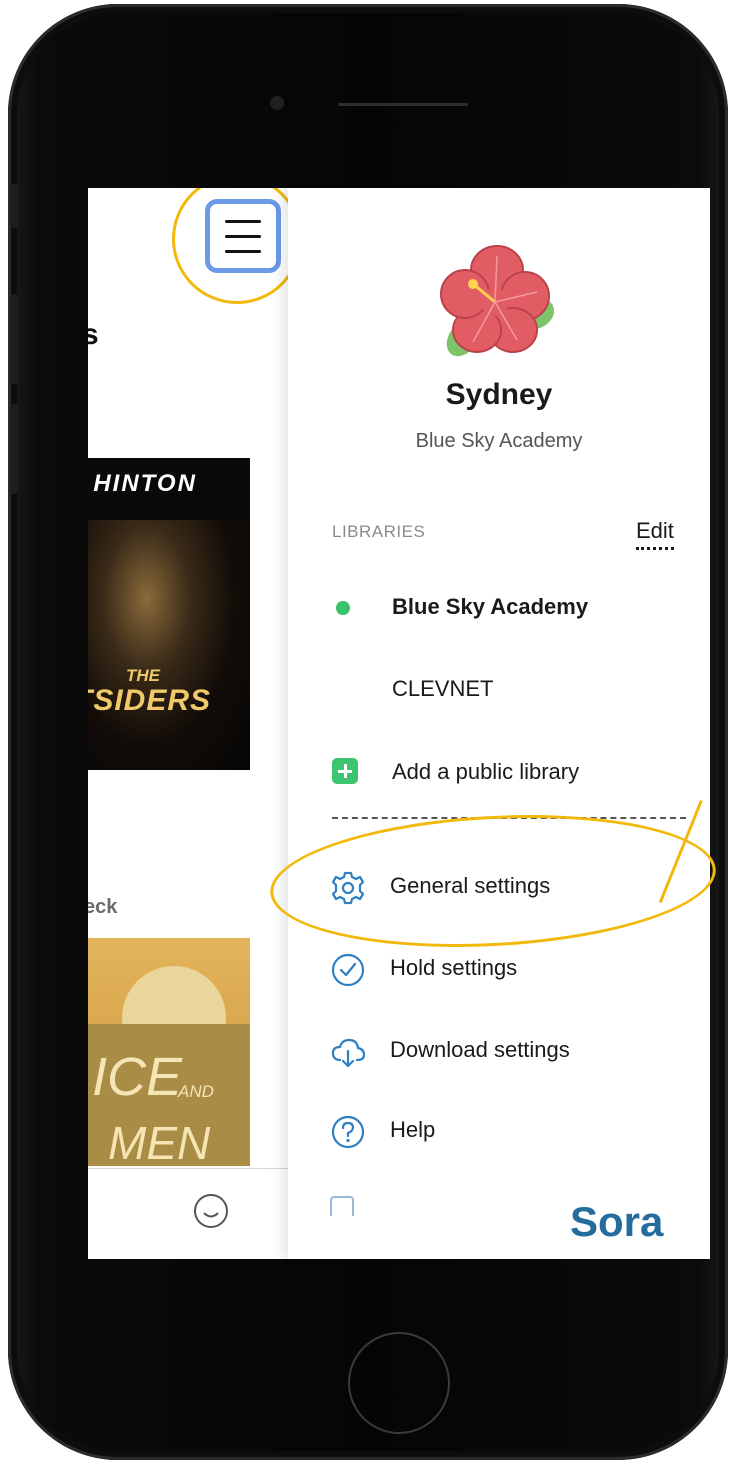 The image size is (731, 1465). Describe the element at coordinates (348, 970) in the screenshot. I see `check-circle-icon` at that location.